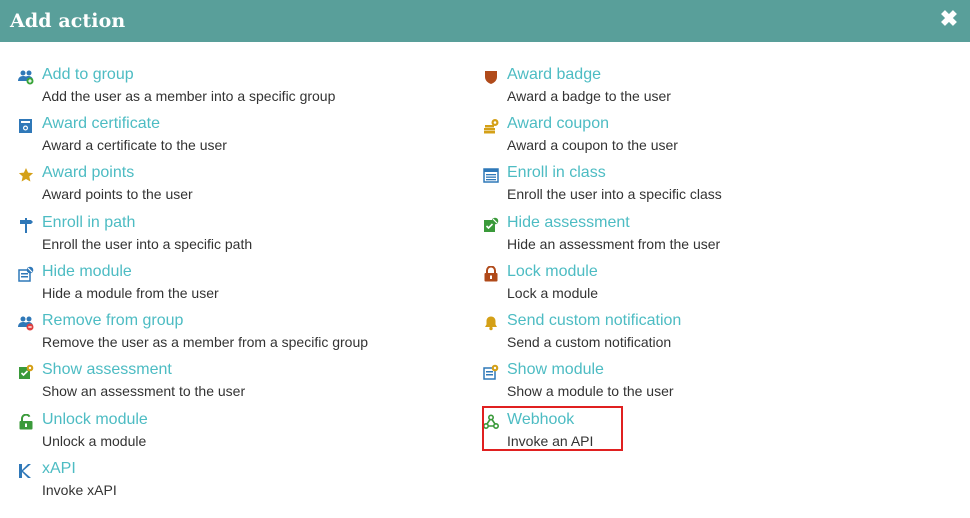  What do you see at coordinates (568, 223) in the screenshot?
I see `action-name: Hide assessment` at bounding box center [568, 223].